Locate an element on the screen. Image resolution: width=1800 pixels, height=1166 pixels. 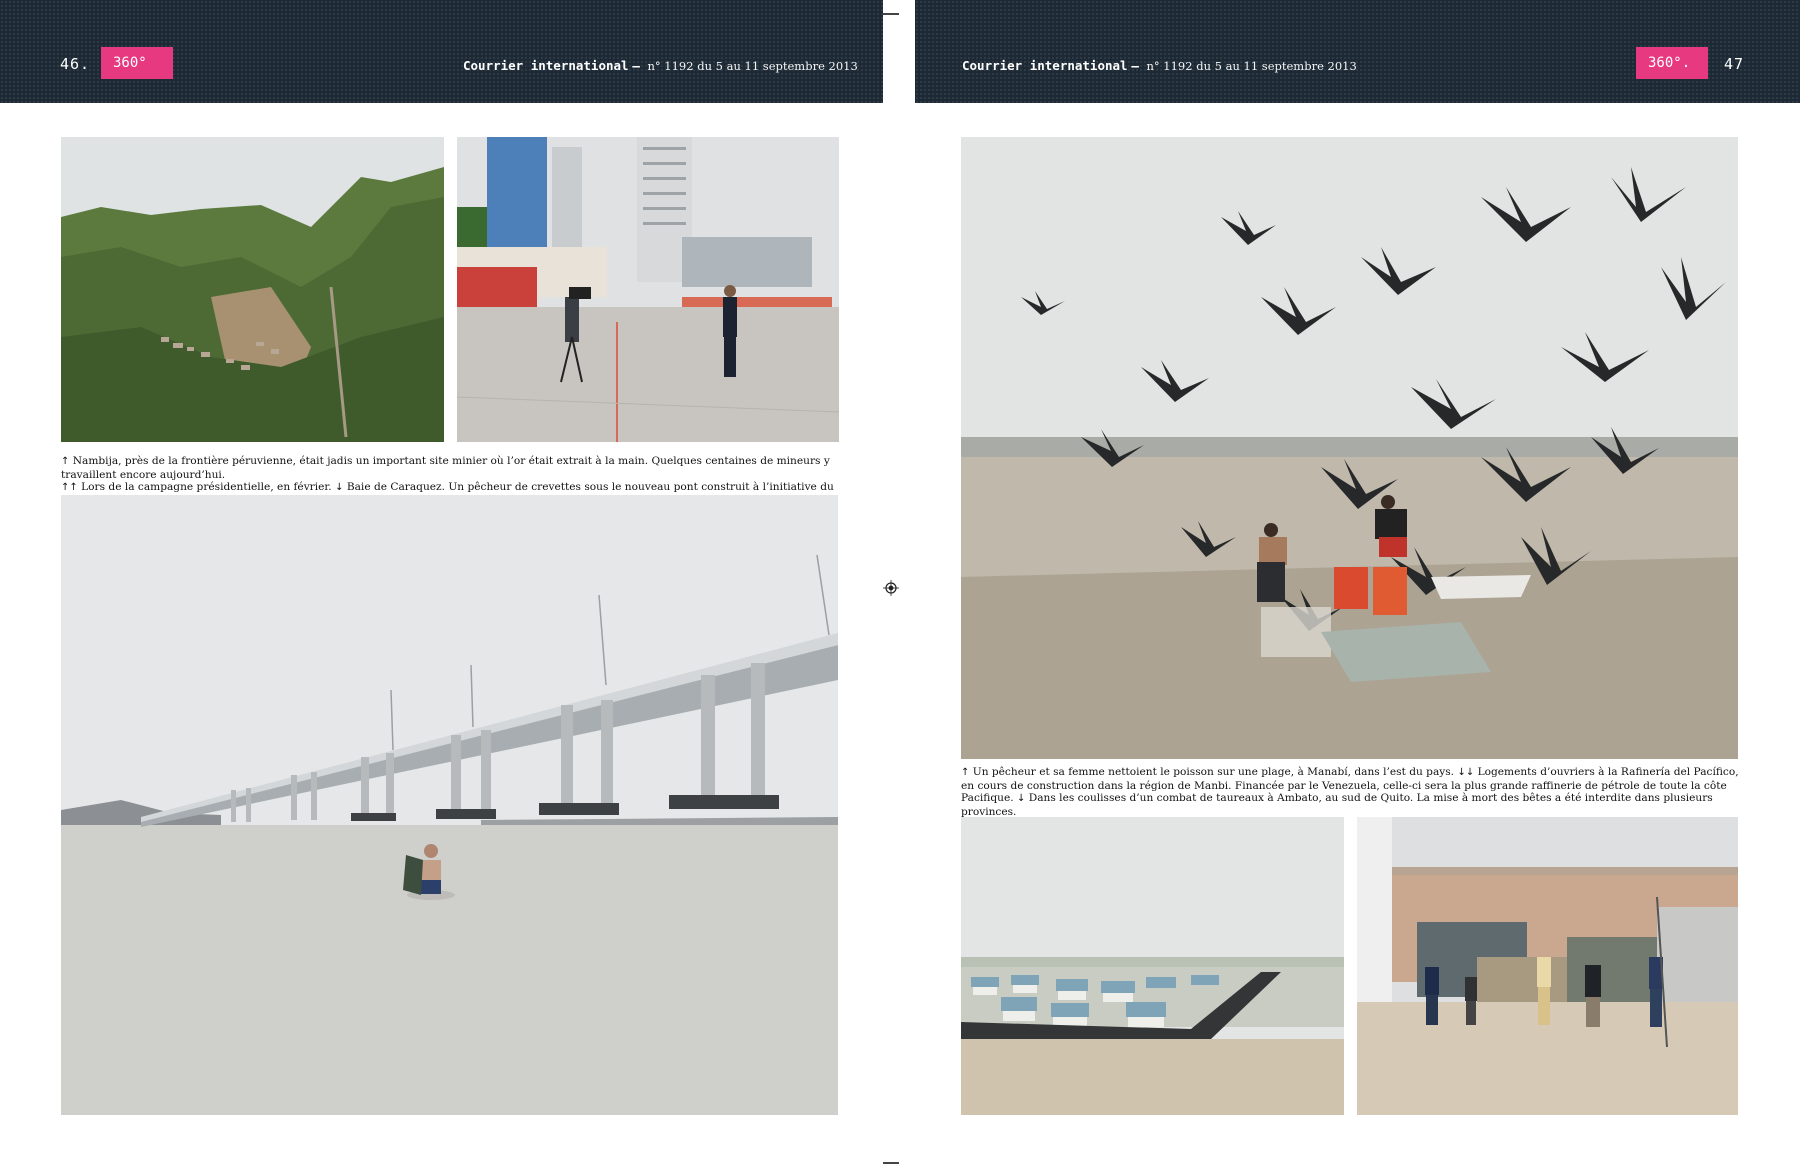
photo-bullfight-backstage is located at coordinates (1547, 966).